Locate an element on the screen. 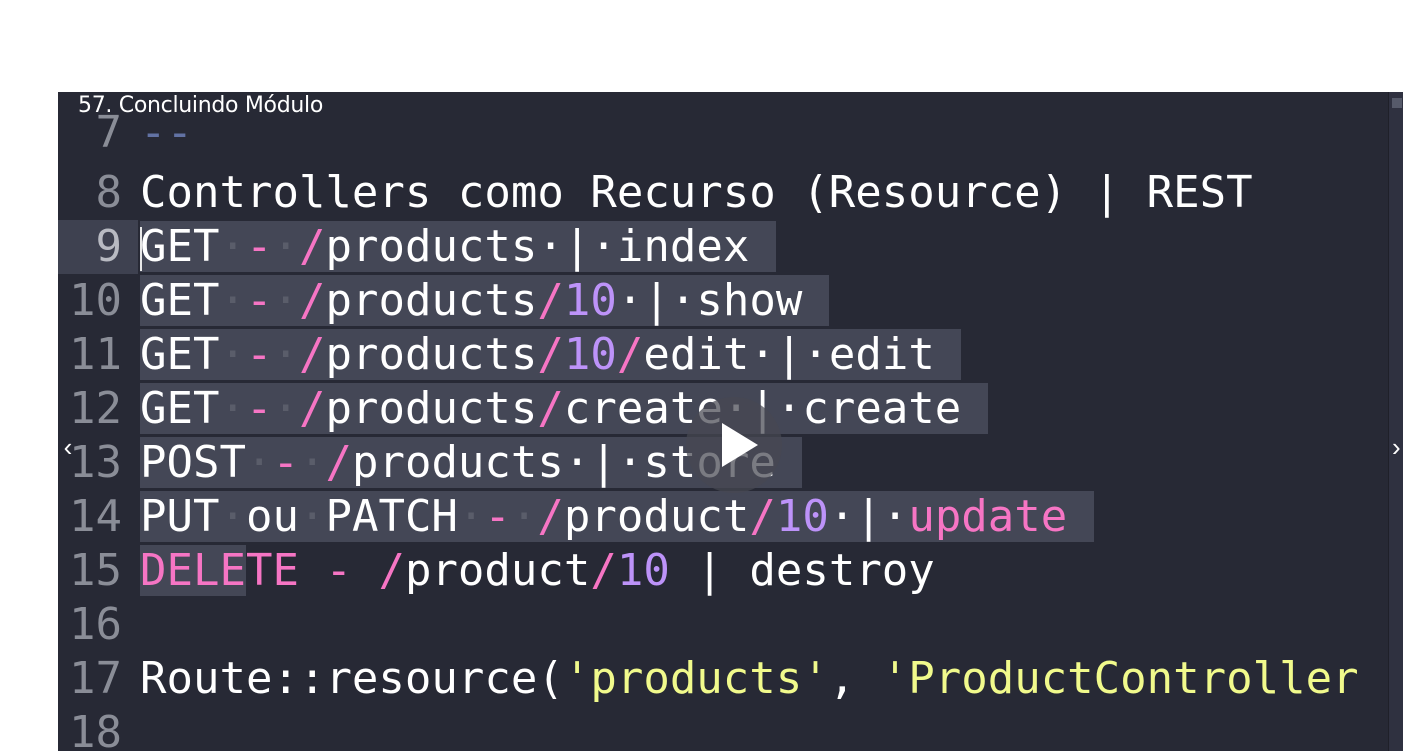  chevron-left-icon: ‹ is located at coordinates (68, 447).